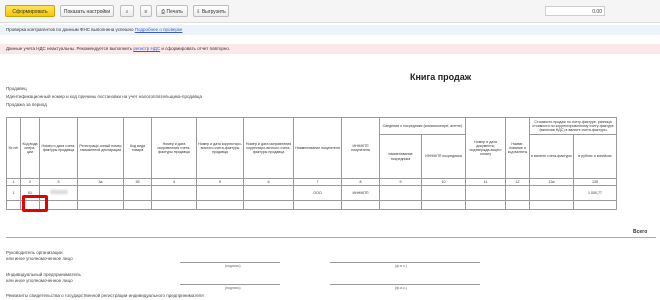 This screenshot has height=300, width=660. What do you see at coordinates (58, 192) in the screenshot?
I see `blurred-value` at bounding box center [58, 192].